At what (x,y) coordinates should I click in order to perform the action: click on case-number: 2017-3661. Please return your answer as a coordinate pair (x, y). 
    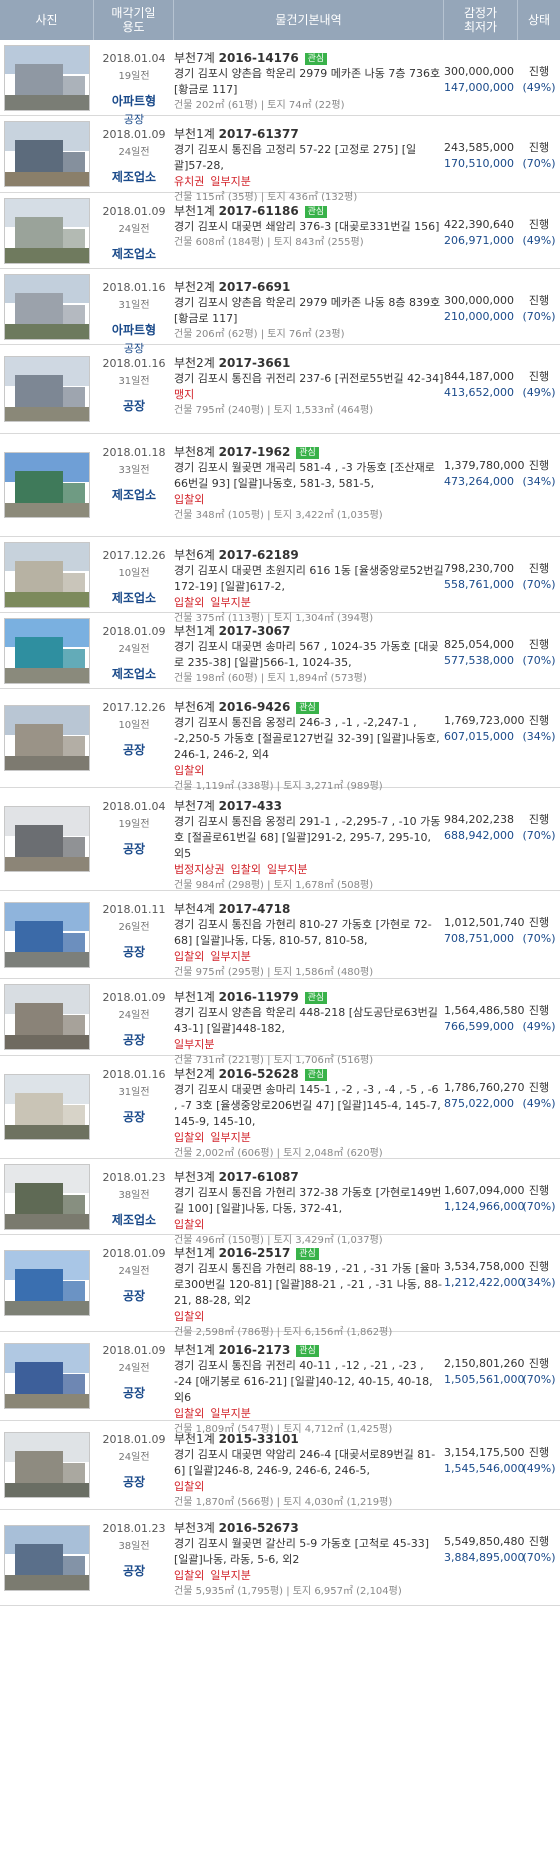
    Looking at the image, I should click on (255, 363).